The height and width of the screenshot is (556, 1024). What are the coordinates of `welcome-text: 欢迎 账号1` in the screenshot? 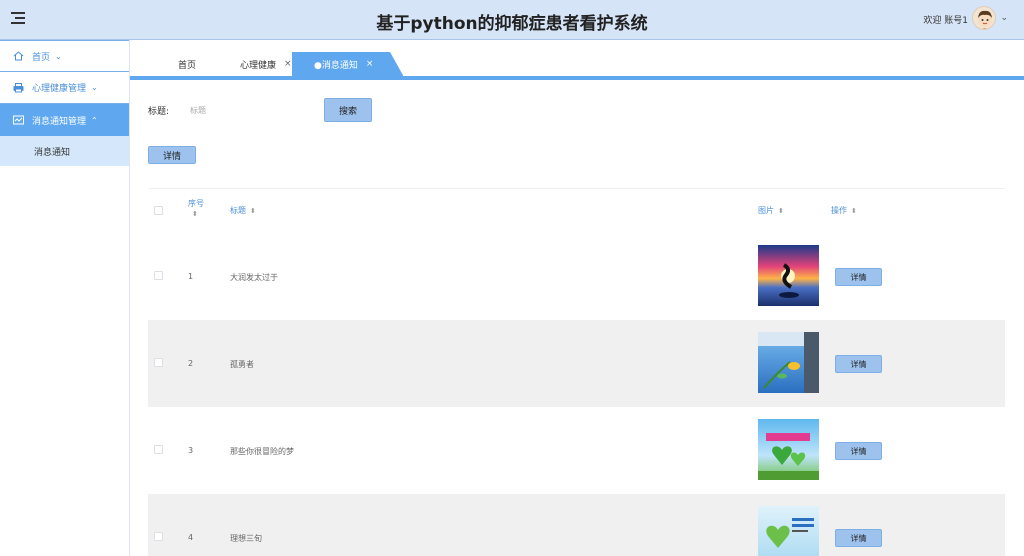 It's located at (945, 21).